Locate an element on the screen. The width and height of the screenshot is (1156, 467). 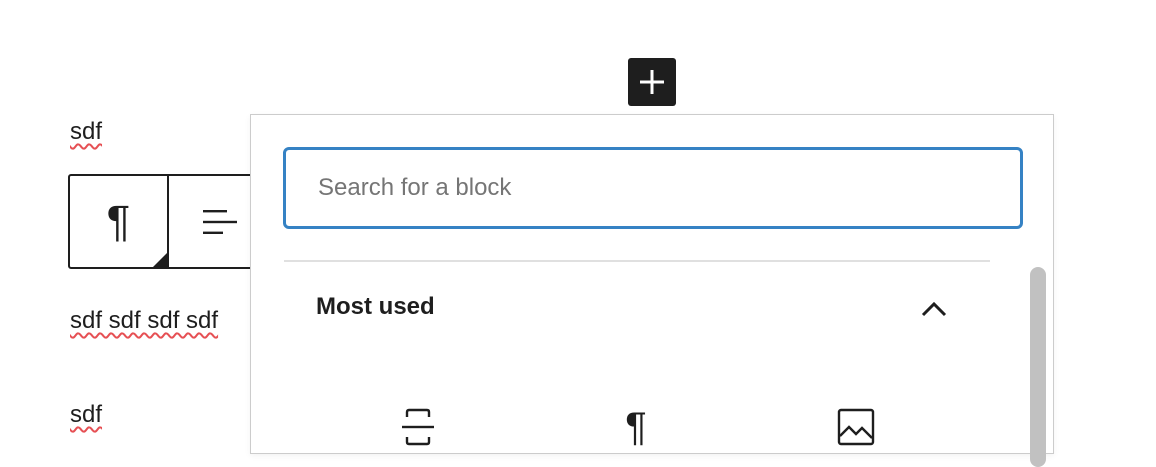
block-item-paragraph: ¶ is located at coordinates (636, 427).